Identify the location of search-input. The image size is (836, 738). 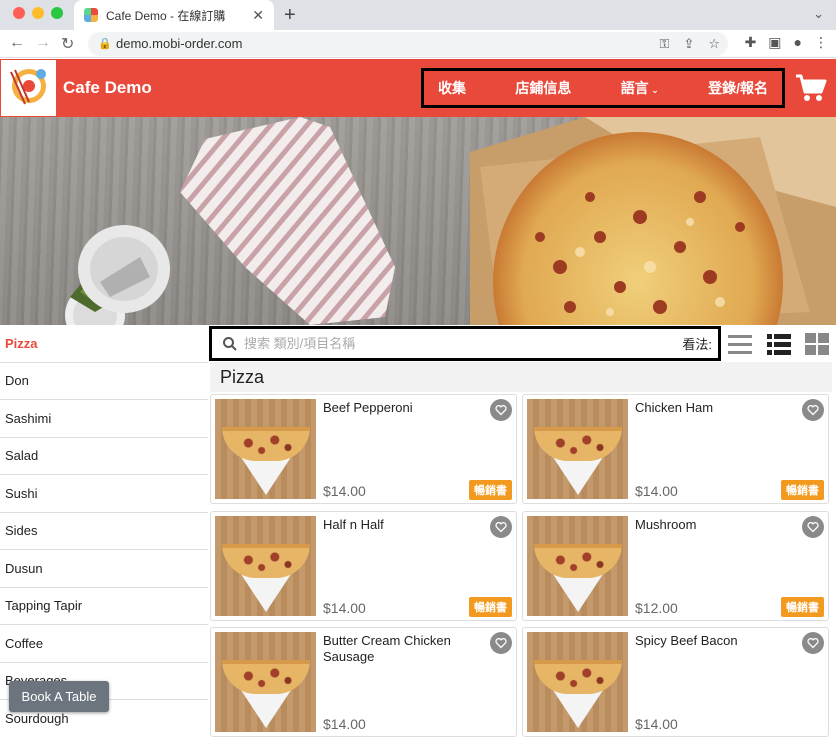
(463, 343).